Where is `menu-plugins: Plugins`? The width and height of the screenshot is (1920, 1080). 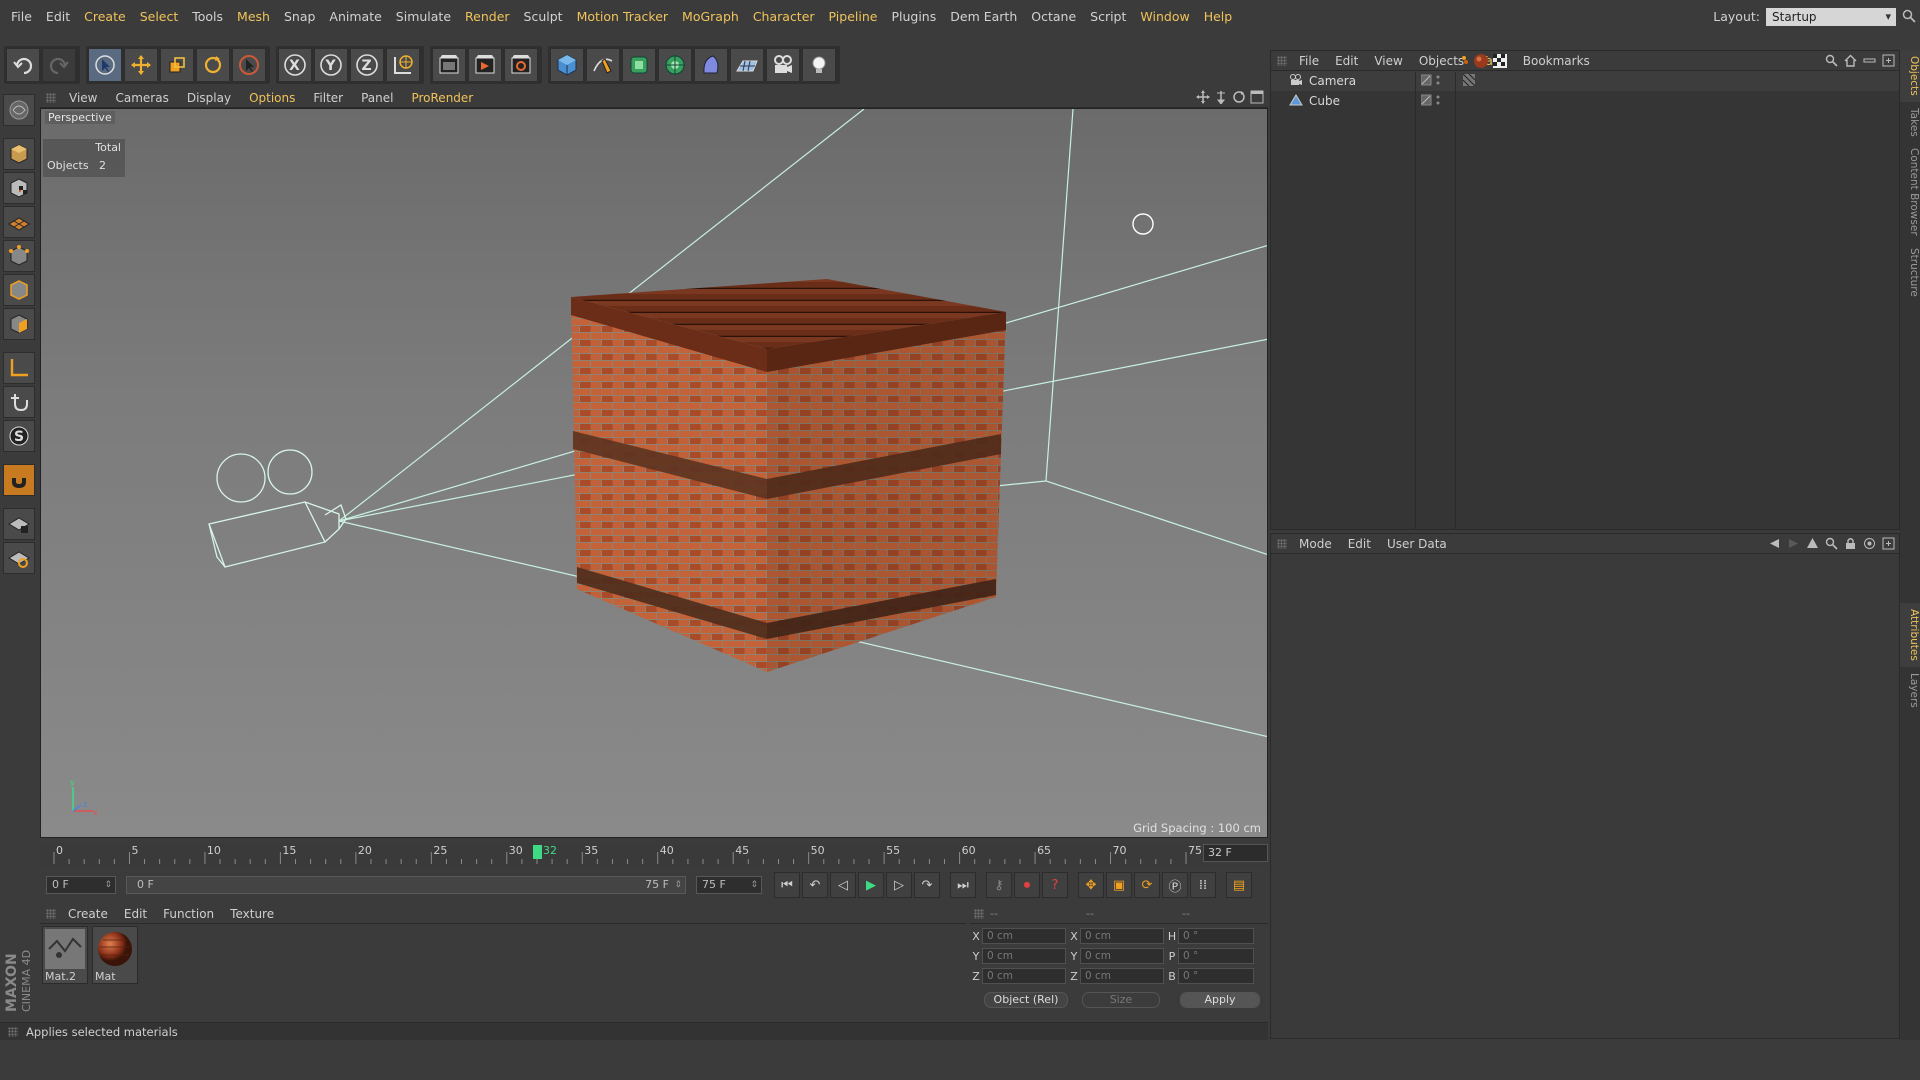
menu-plugins: Plugins is located at coordinates (913, 16).